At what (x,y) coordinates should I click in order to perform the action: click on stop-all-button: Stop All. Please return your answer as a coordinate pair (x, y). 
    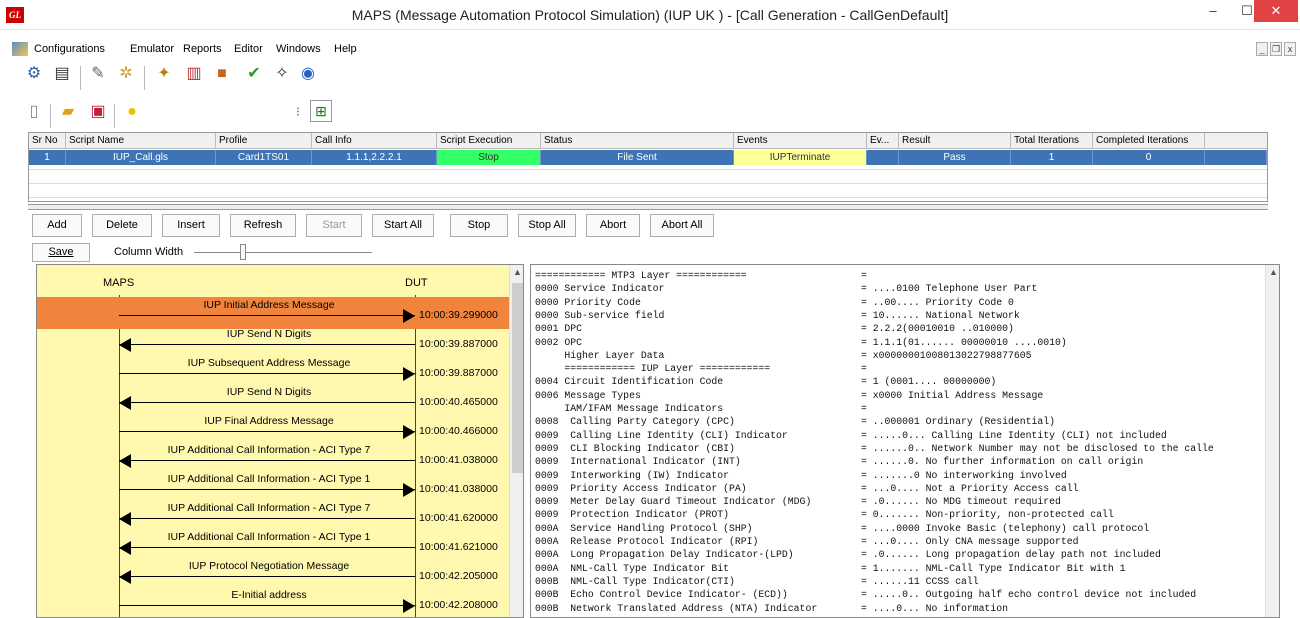
    Looking at the image, I should click on (547, 225).